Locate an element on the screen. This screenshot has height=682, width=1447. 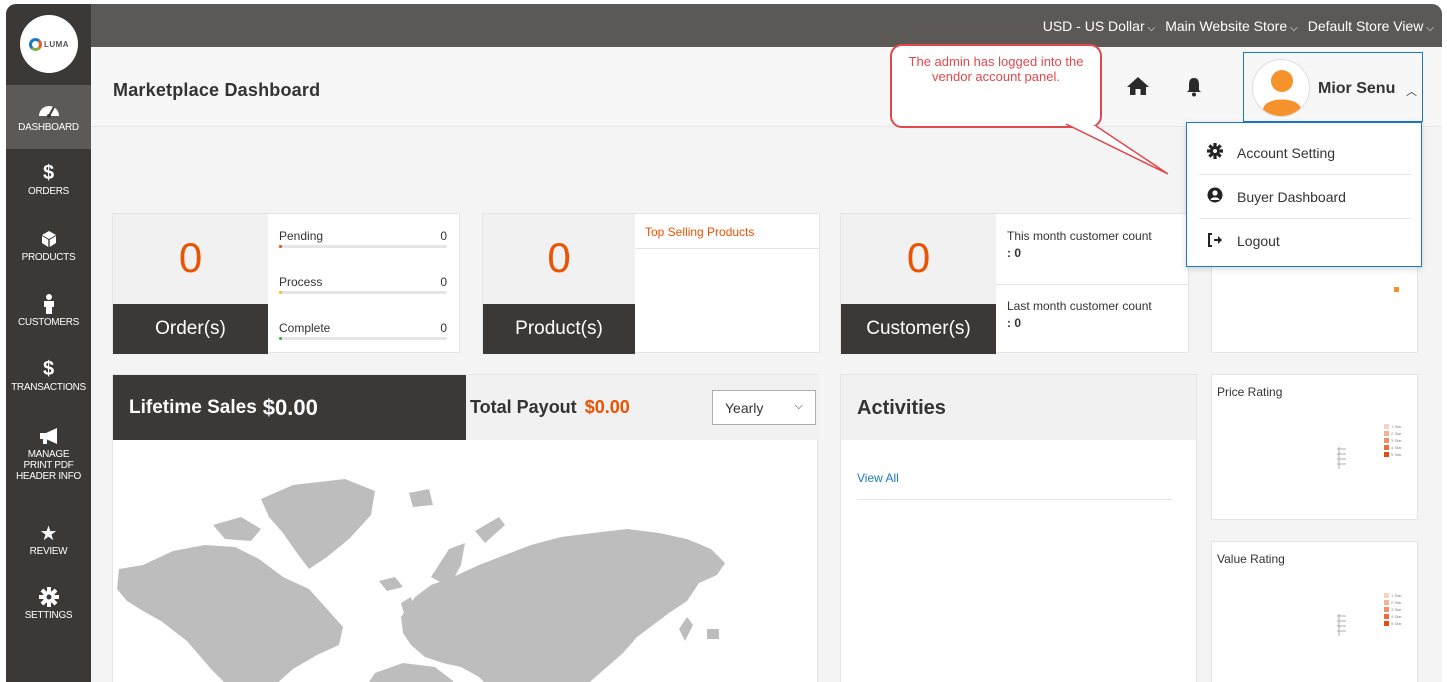
orders-summary: 0 Order(s) is located at coordinates (190, 284).